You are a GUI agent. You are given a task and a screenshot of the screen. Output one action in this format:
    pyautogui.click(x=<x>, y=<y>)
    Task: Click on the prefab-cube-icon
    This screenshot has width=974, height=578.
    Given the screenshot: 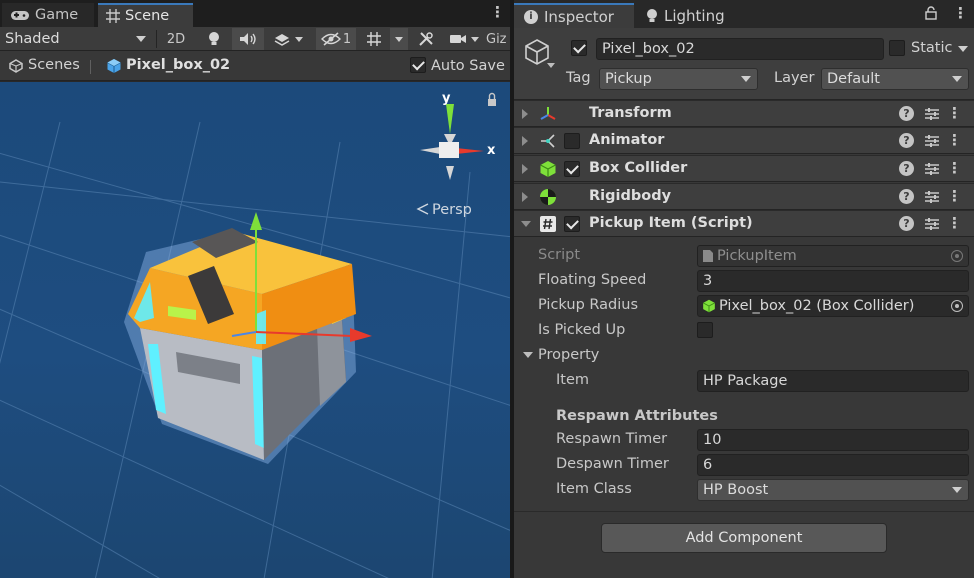 What is the action you would take?
    pyautogui.click(x=114, y=66)
    